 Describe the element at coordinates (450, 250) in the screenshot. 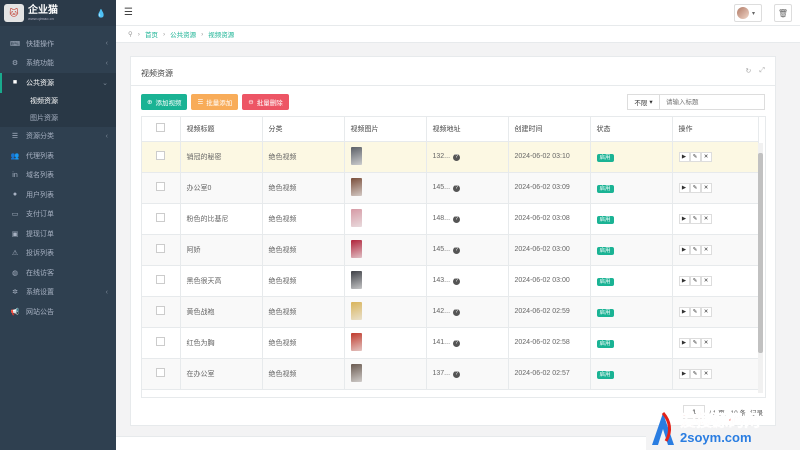

I see `table-row: 阿娇 绝色视频 145...? 2024-06-02 03:00 启用 ▶ ✎ ✕` at that location.